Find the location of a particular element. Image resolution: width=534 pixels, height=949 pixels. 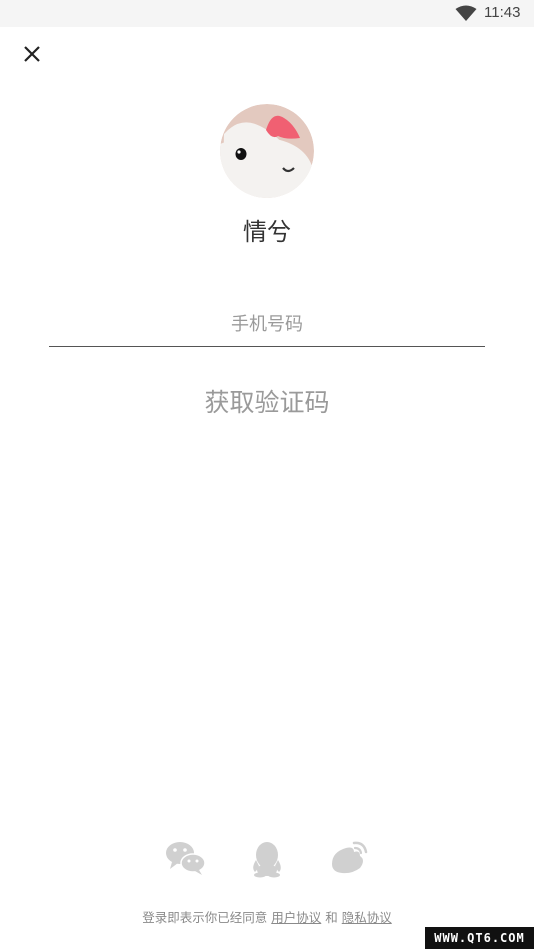

agreement-conjunction: 和 is located at coordinates (331, 917).